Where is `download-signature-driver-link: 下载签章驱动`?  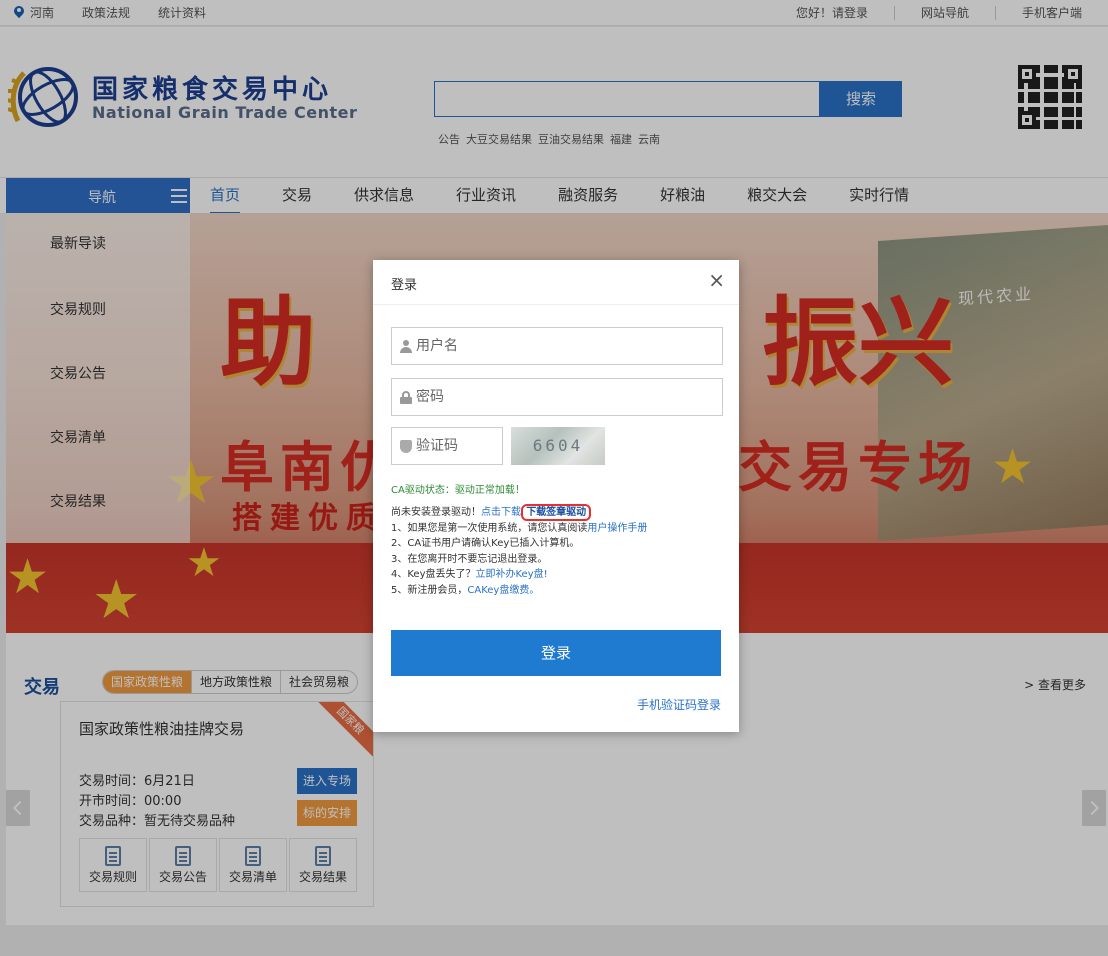
download-signature-driver-link: 下载签章驱动 is located at coordinates (556, 512).